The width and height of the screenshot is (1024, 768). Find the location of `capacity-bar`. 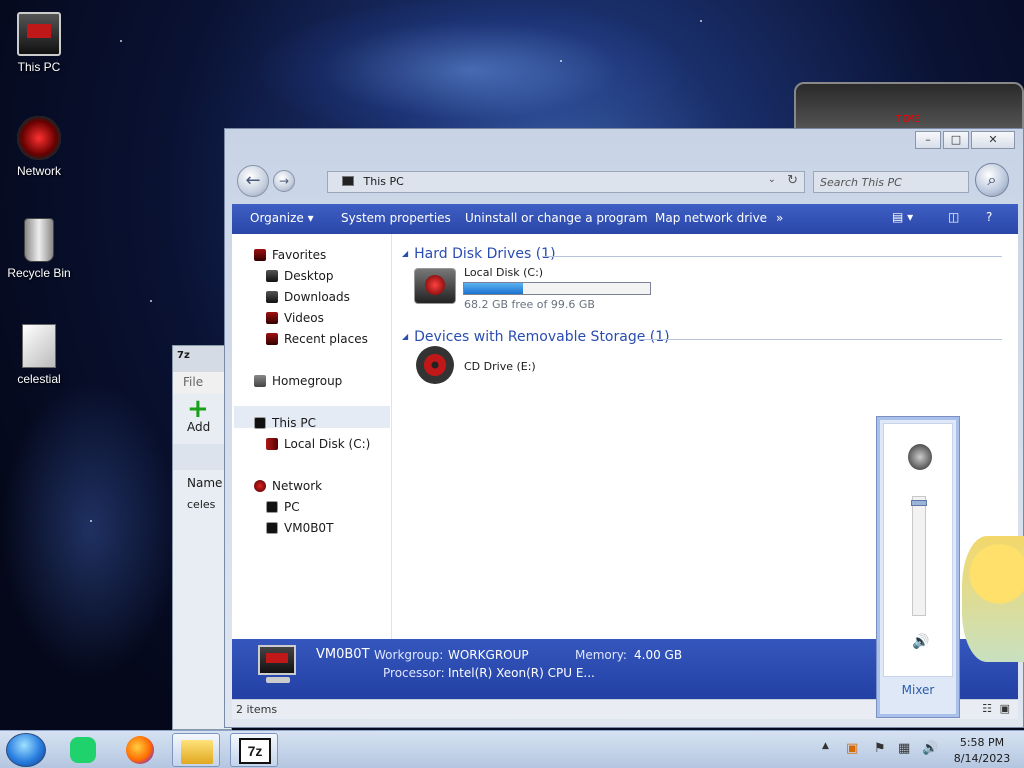

capacity-bar is located at coordinates (557, 288).